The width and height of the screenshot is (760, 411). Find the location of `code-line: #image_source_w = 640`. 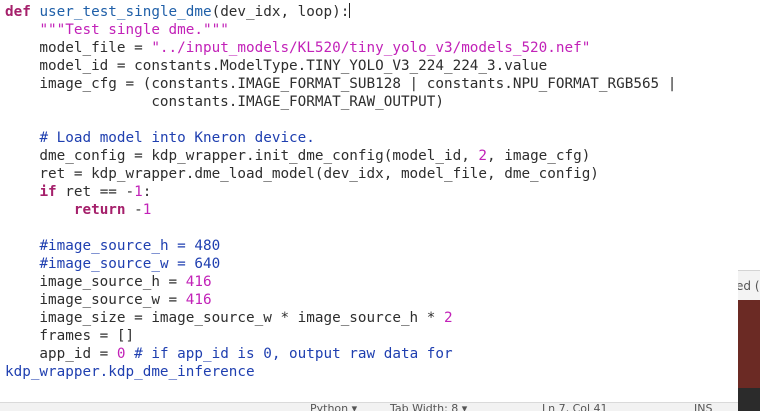

code-line: #image_source_w = 640 is located at coordinates (340, 264).